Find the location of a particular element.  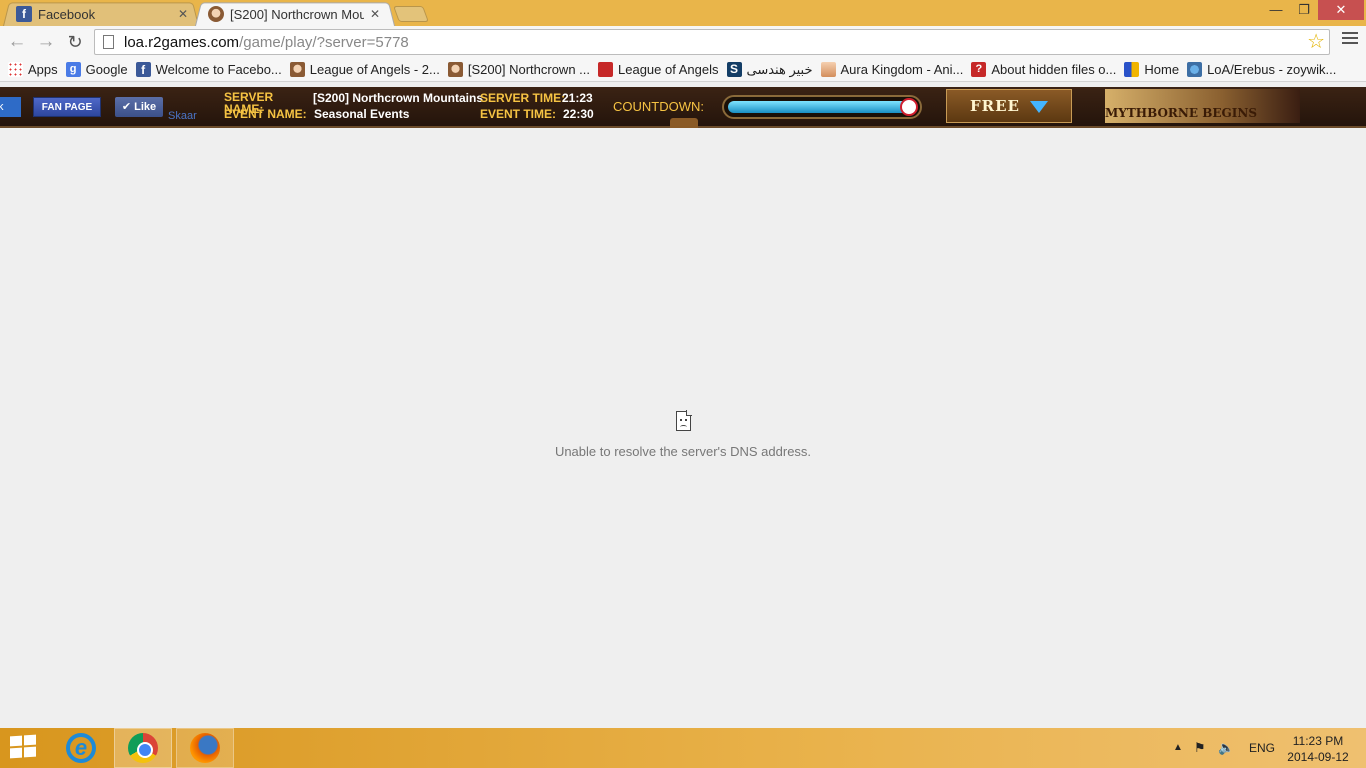

tab-league-of-angels: [S200] Northcrown Mountains ✕ is located at coordinates (295, 14).